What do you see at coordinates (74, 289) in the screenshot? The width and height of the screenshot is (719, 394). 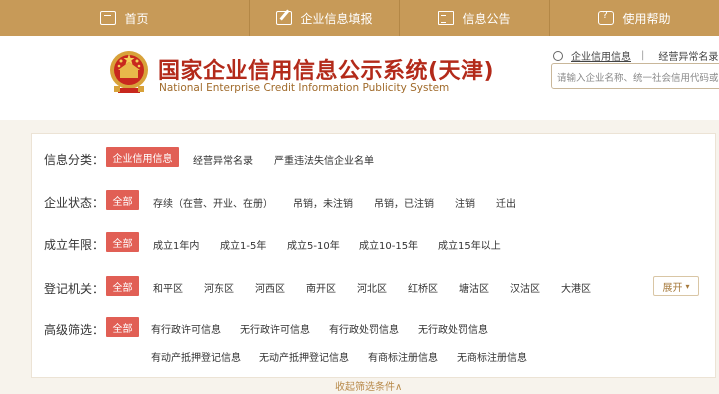 I see `filter-label-authority: 登记机关：` at bounding box center [74, 289].